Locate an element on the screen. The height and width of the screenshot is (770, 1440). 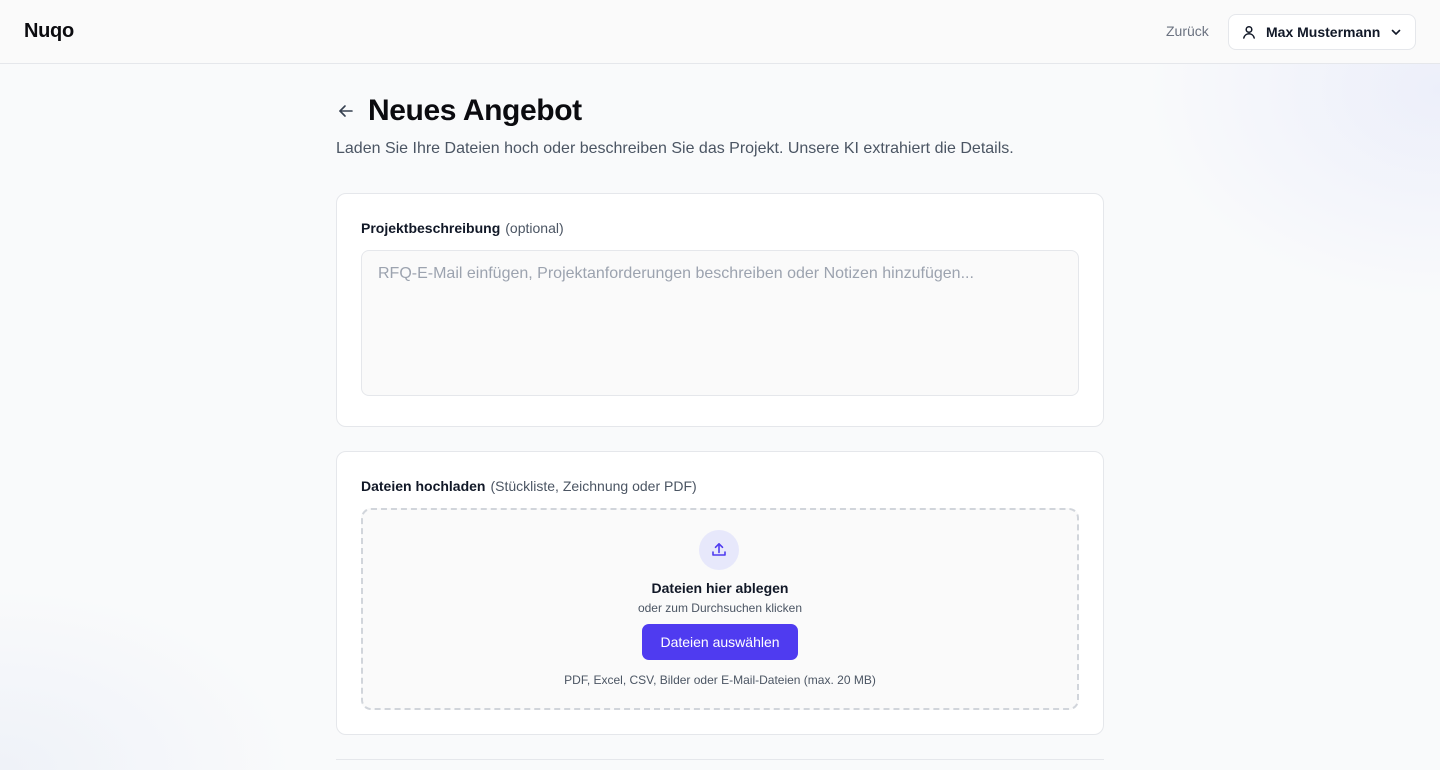
back-link: Zurück is located at coordinates (1187, 31).